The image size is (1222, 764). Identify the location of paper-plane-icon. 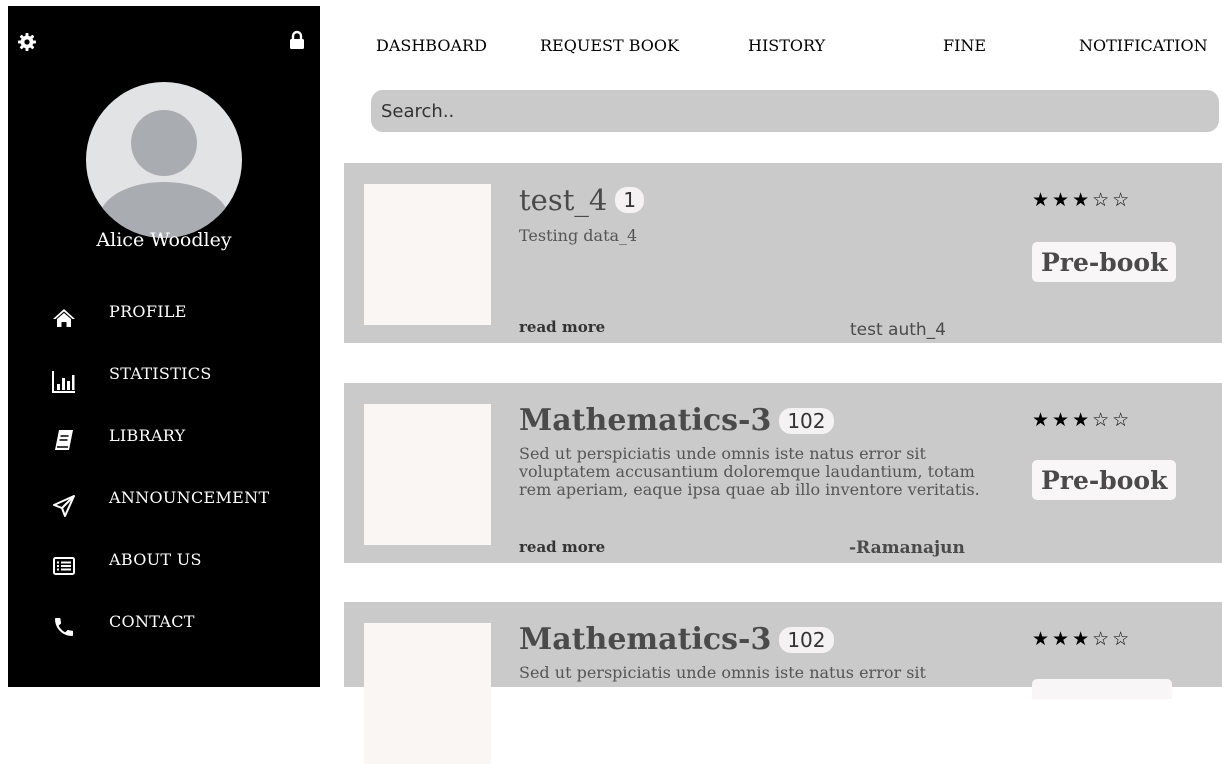
(64, 506).